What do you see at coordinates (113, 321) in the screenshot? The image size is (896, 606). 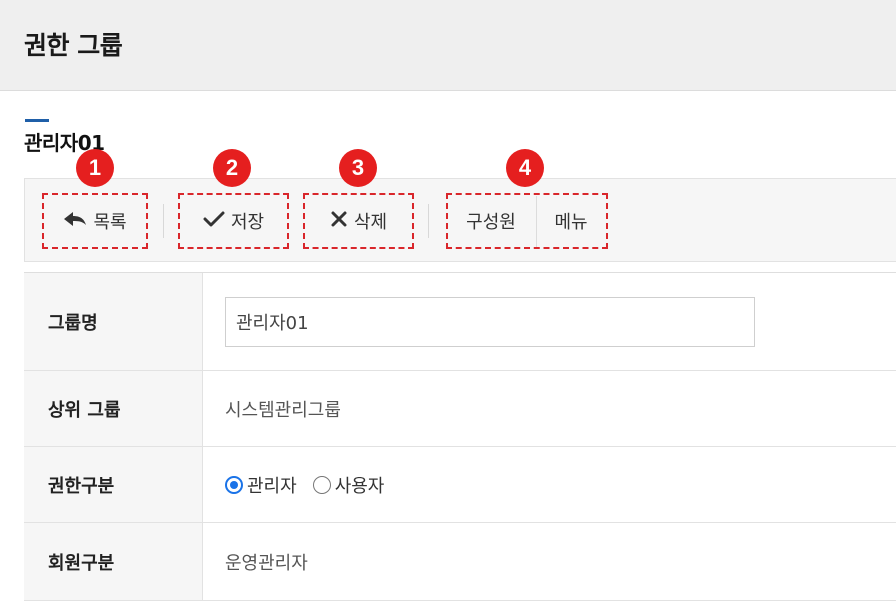 I see `group-name-label: 그룹명` at bounding box center [113, 321].